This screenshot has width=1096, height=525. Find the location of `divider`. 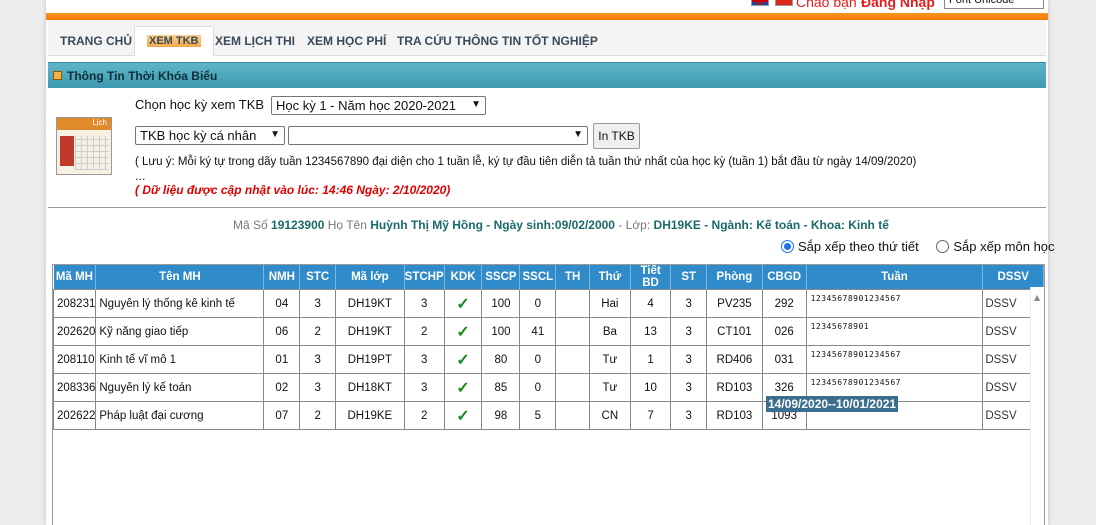

divider is located at coordinates (547, 207).